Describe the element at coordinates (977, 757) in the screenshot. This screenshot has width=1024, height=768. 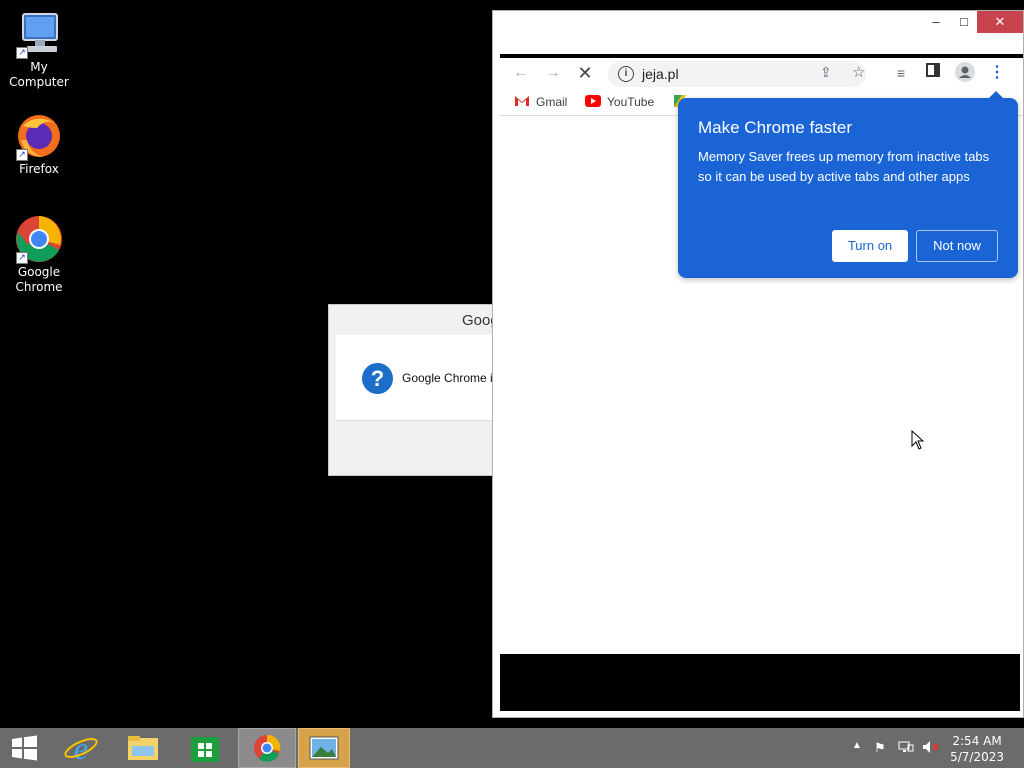
I see `clock-date: 5/7/2023` at that location.